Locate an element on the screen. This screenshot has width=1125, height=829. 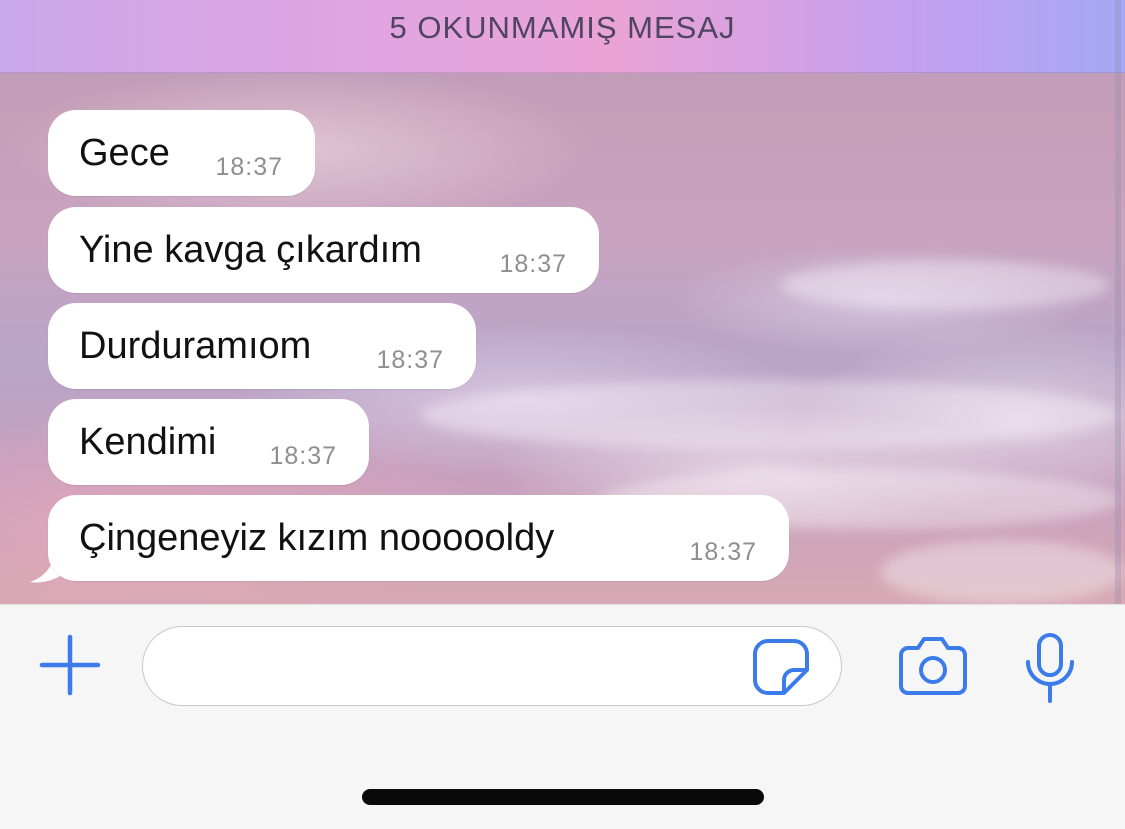
message-text: Yine kavga çıkardım is located at coordinates (250, 250).